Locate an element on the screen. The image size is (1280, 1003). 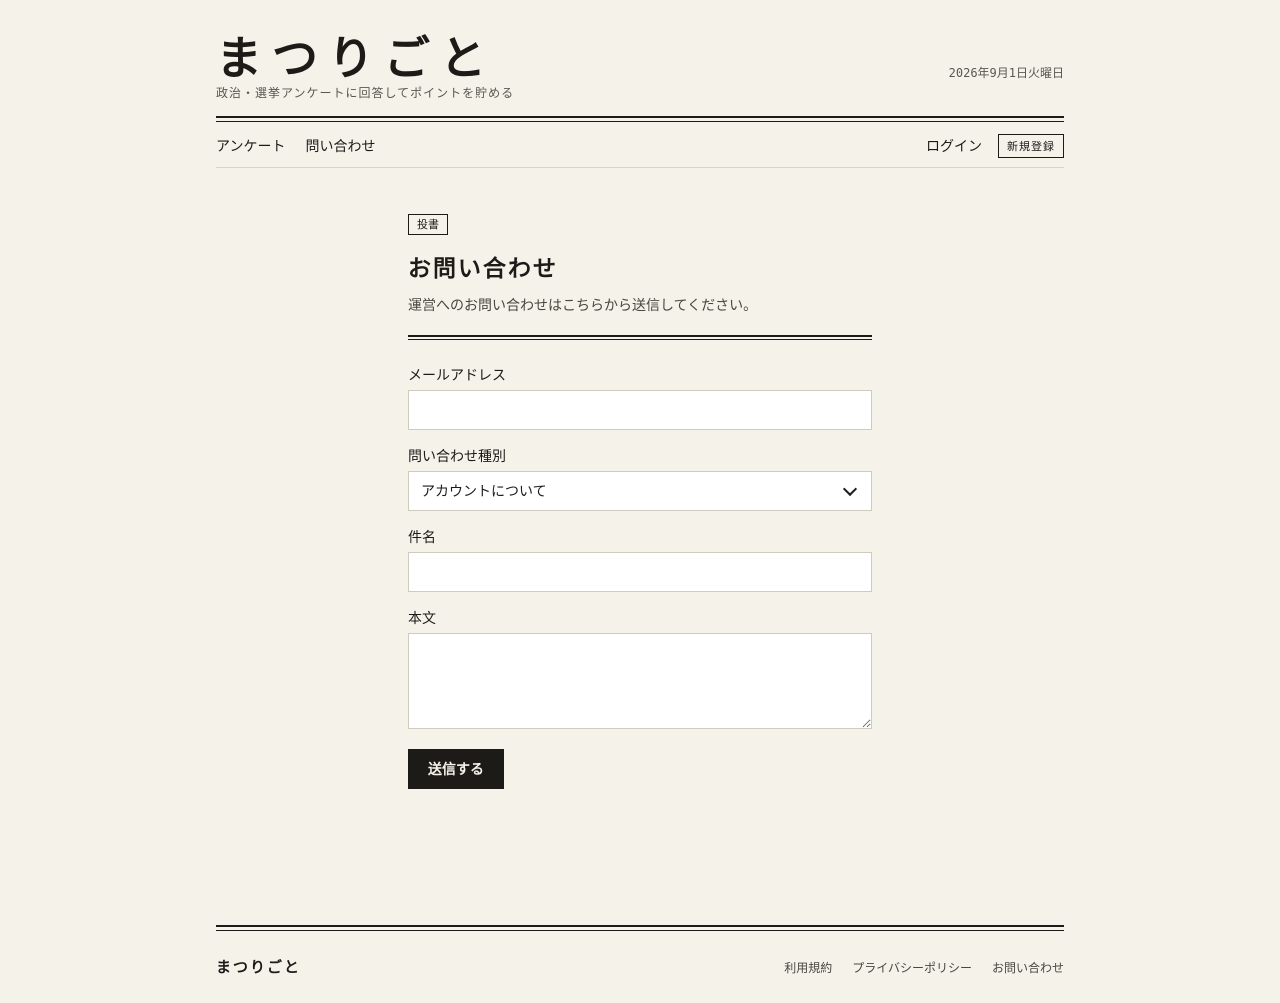
subject-field-group: 件名 is located at coordinates (640, 559).